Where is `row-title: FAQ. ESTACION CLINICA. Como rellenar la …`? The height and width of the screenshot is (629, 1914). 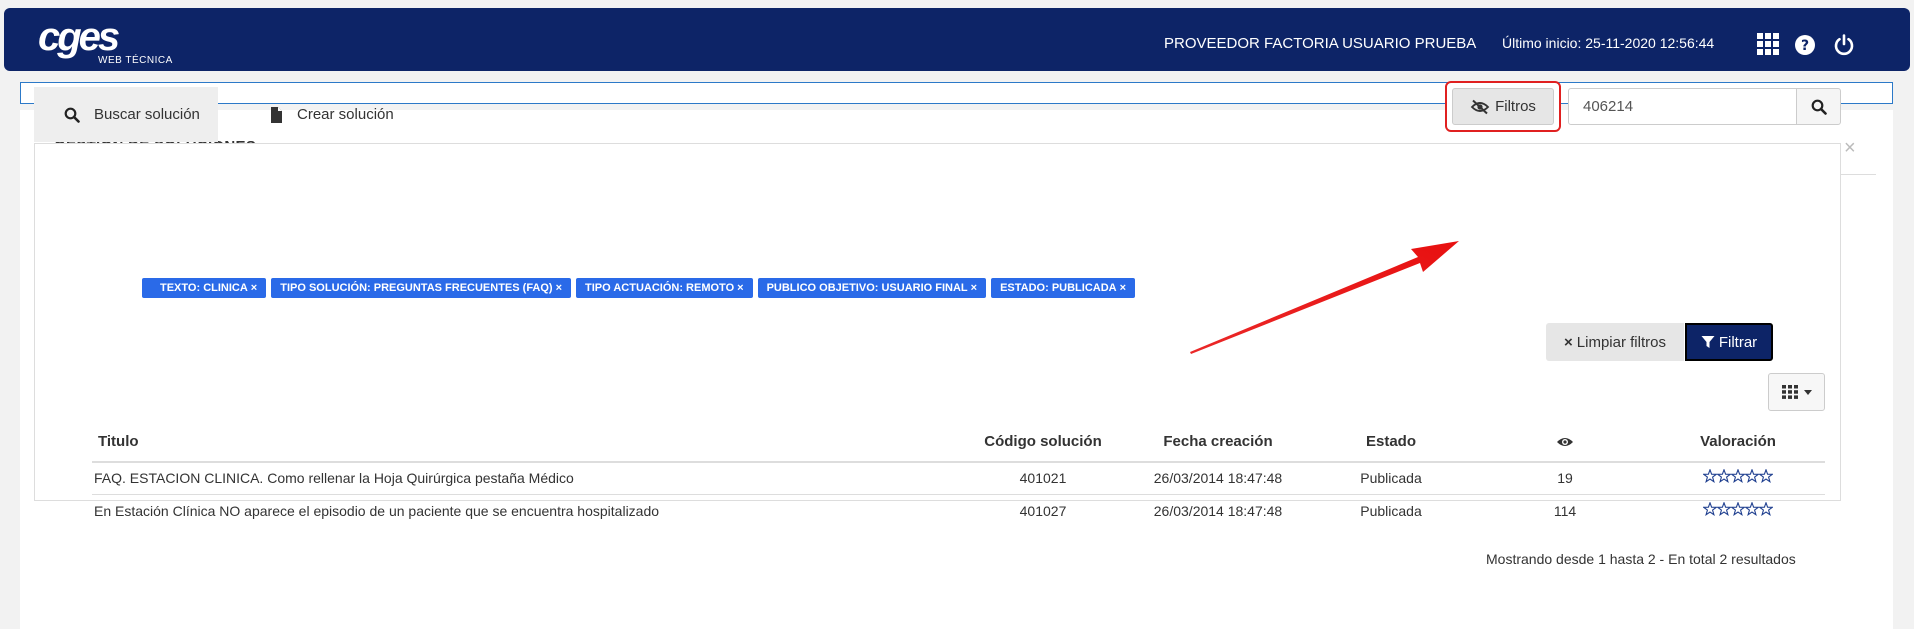 row-title: FAQ. ESTACION CLINICA. Como rellenar la … is located at coordinates (334, 478).